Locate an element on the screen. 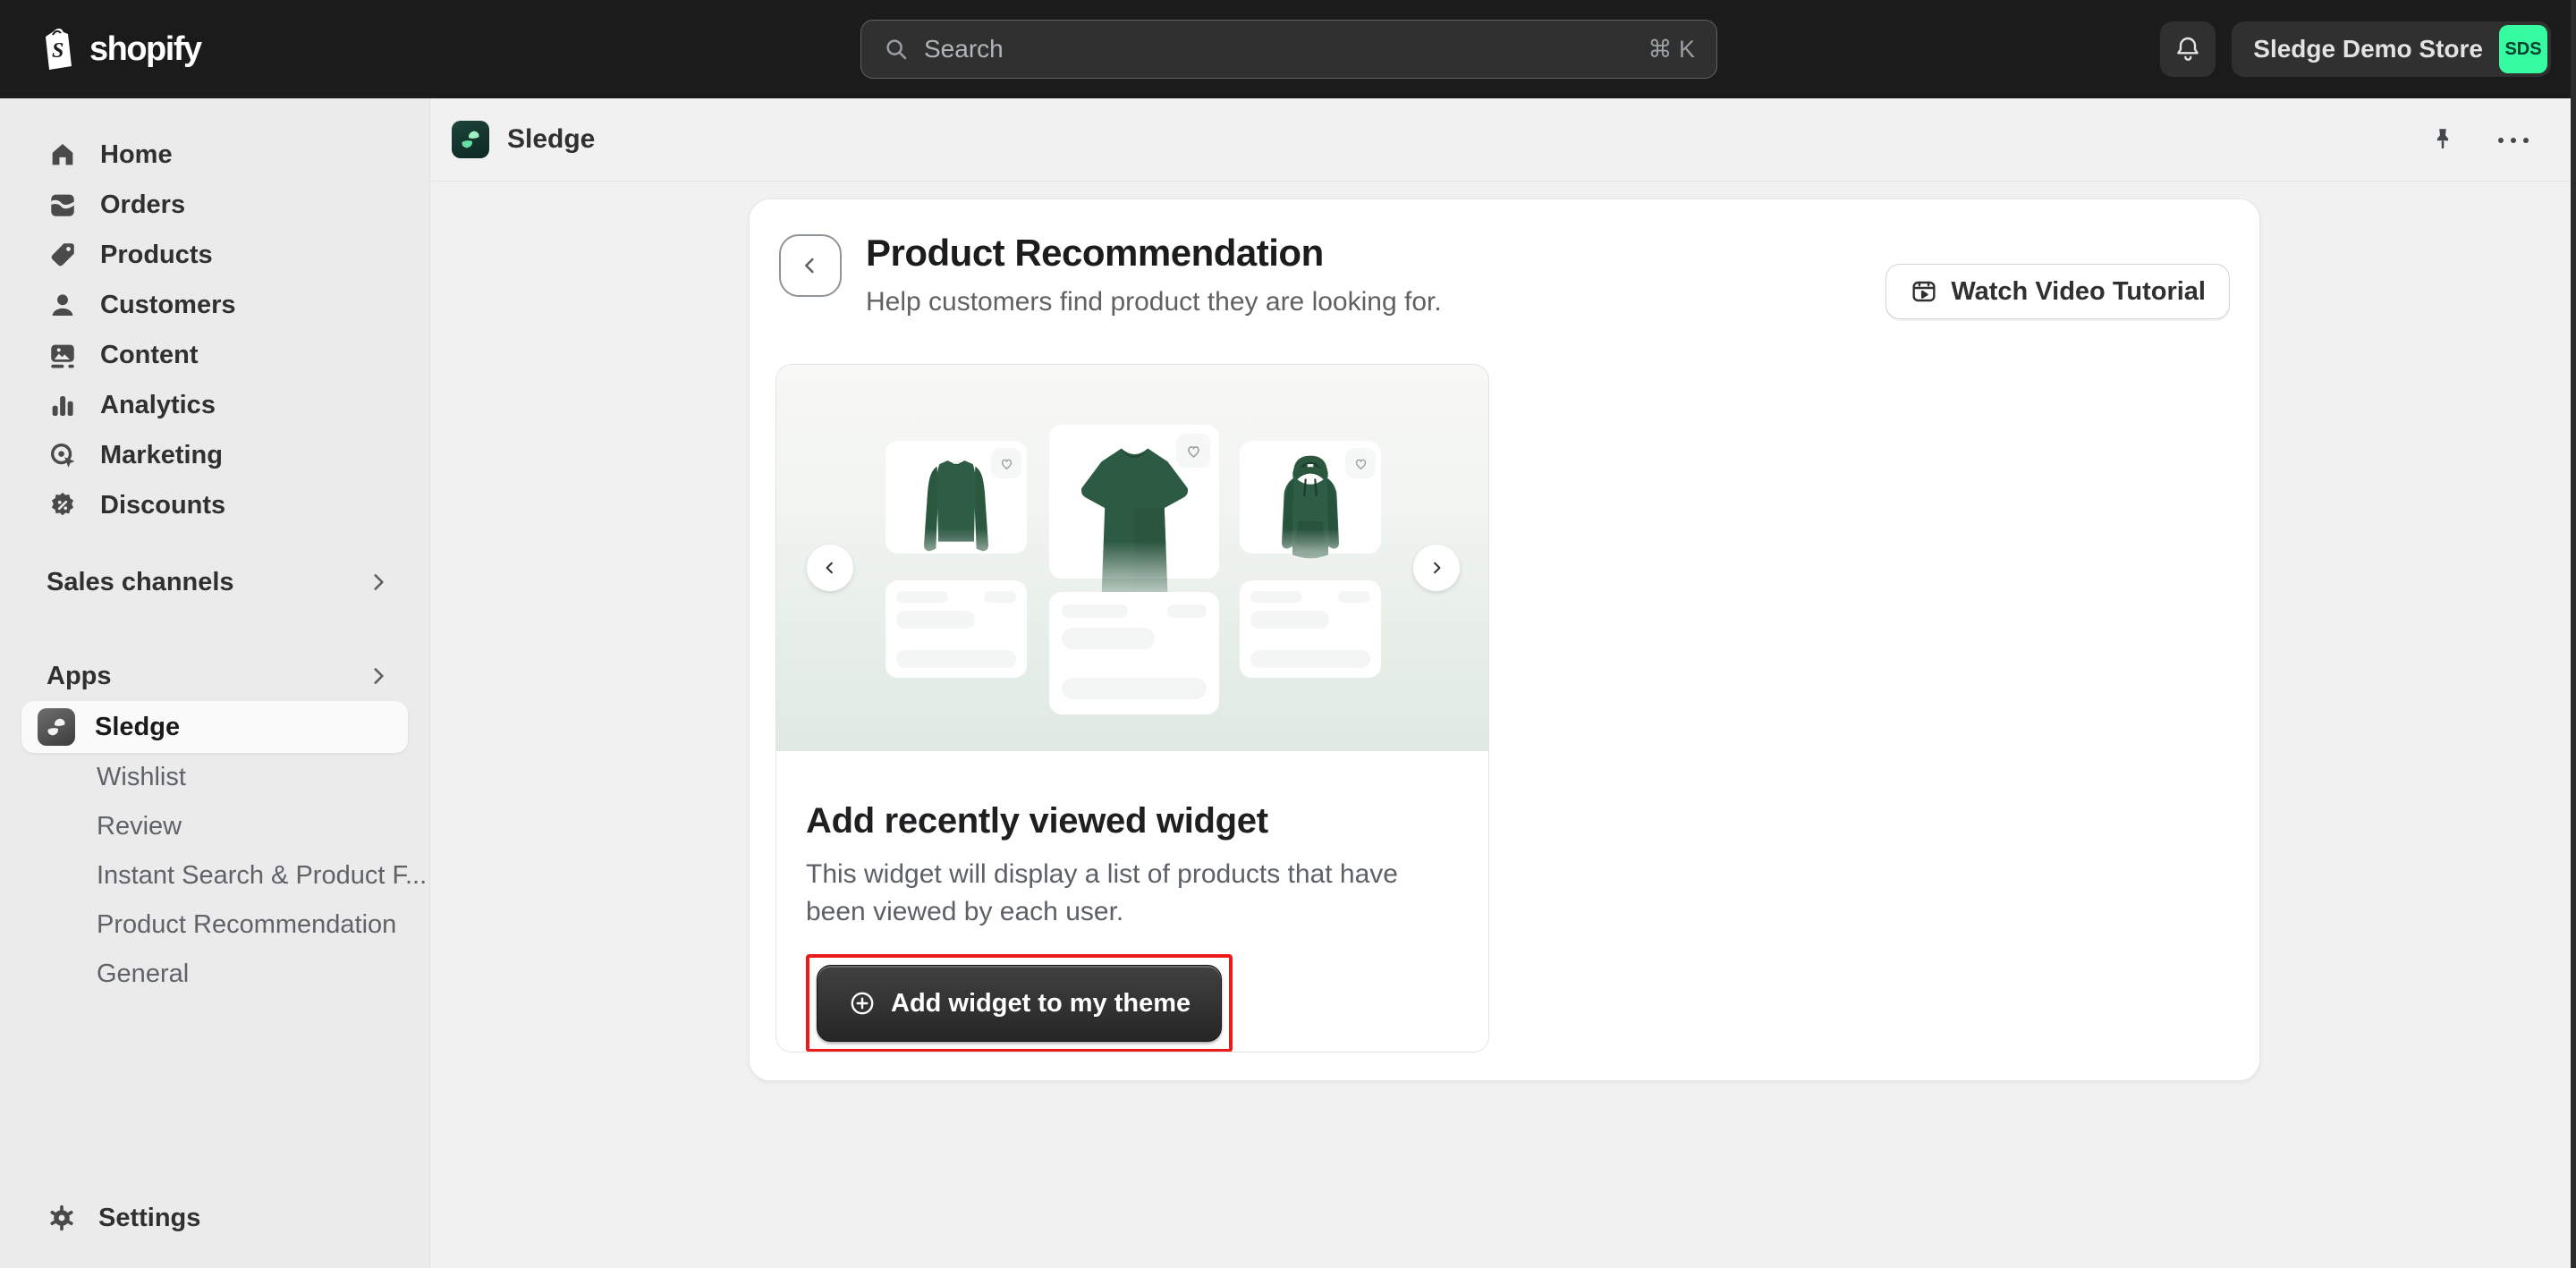  analytics-icon is located at coordinates (63, 405).